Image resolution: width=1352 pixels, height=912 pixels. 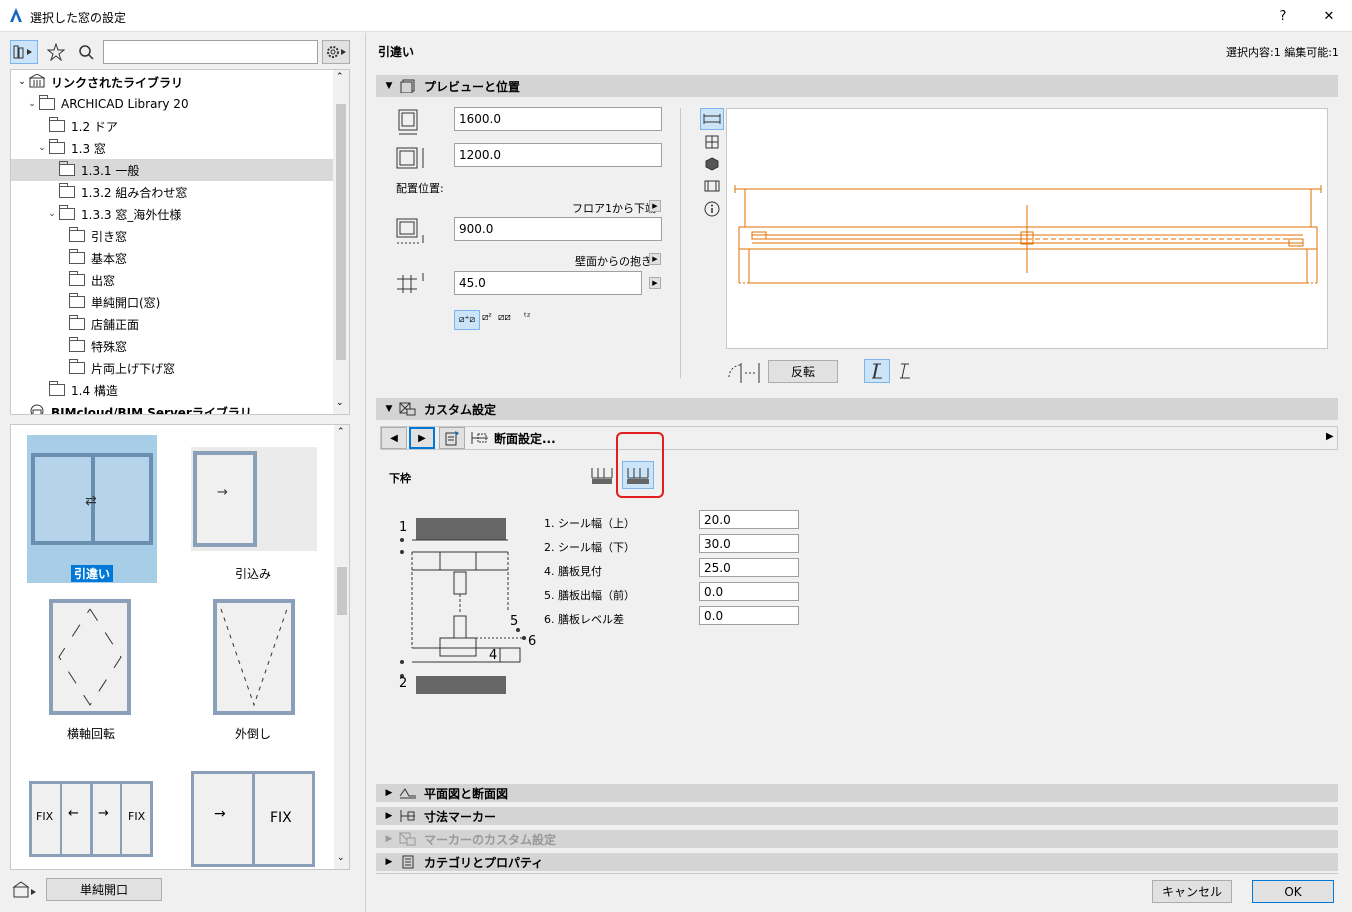 What do you see at coordinates (173, 104) in the screenshot?
I see `tree-item-archicad-library: ⌄ ARCHICAD Library 20` at bounding box center [173, 104].